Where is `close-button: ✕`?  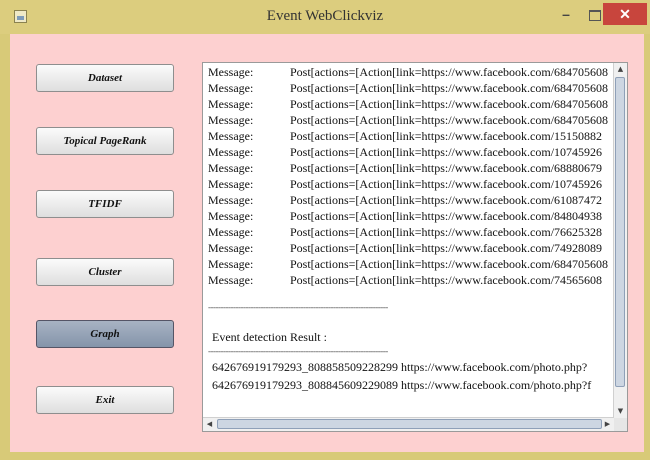
close-button: ✕ is located at coordinates (625, 14).